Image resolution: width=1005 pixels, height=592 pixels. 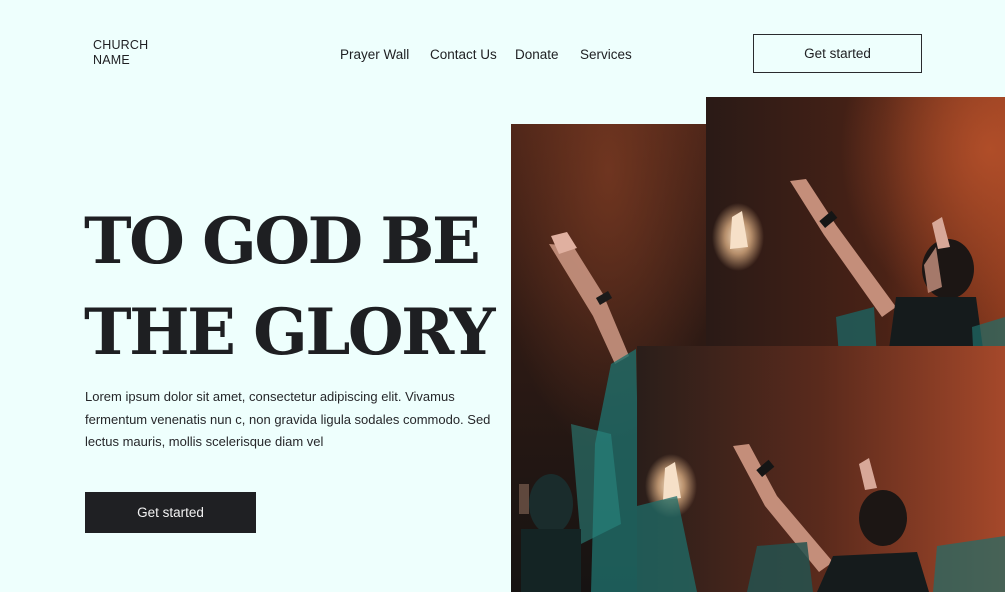 I want to click on hero-title-line-1: TO GOD BE, so click(x=282, y=241).